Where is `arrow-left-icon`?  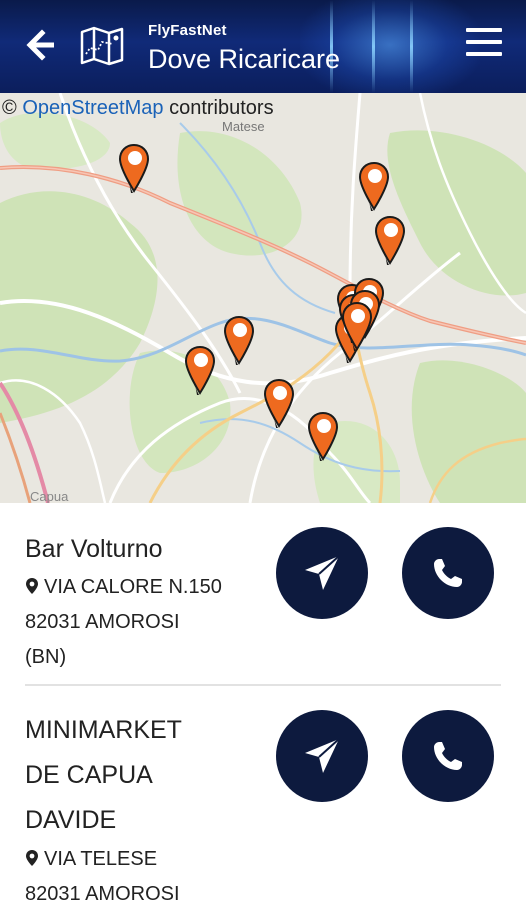 arrow-left-icon is located at coordinates (40, 45).